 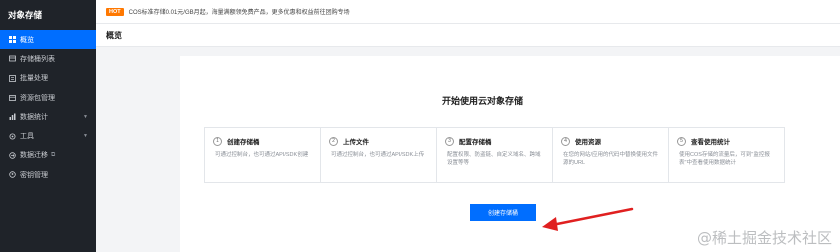 What do you see at coordinates (12, 175) in the screenshot?
I see `key-icon` at bounding box center [12, 175].